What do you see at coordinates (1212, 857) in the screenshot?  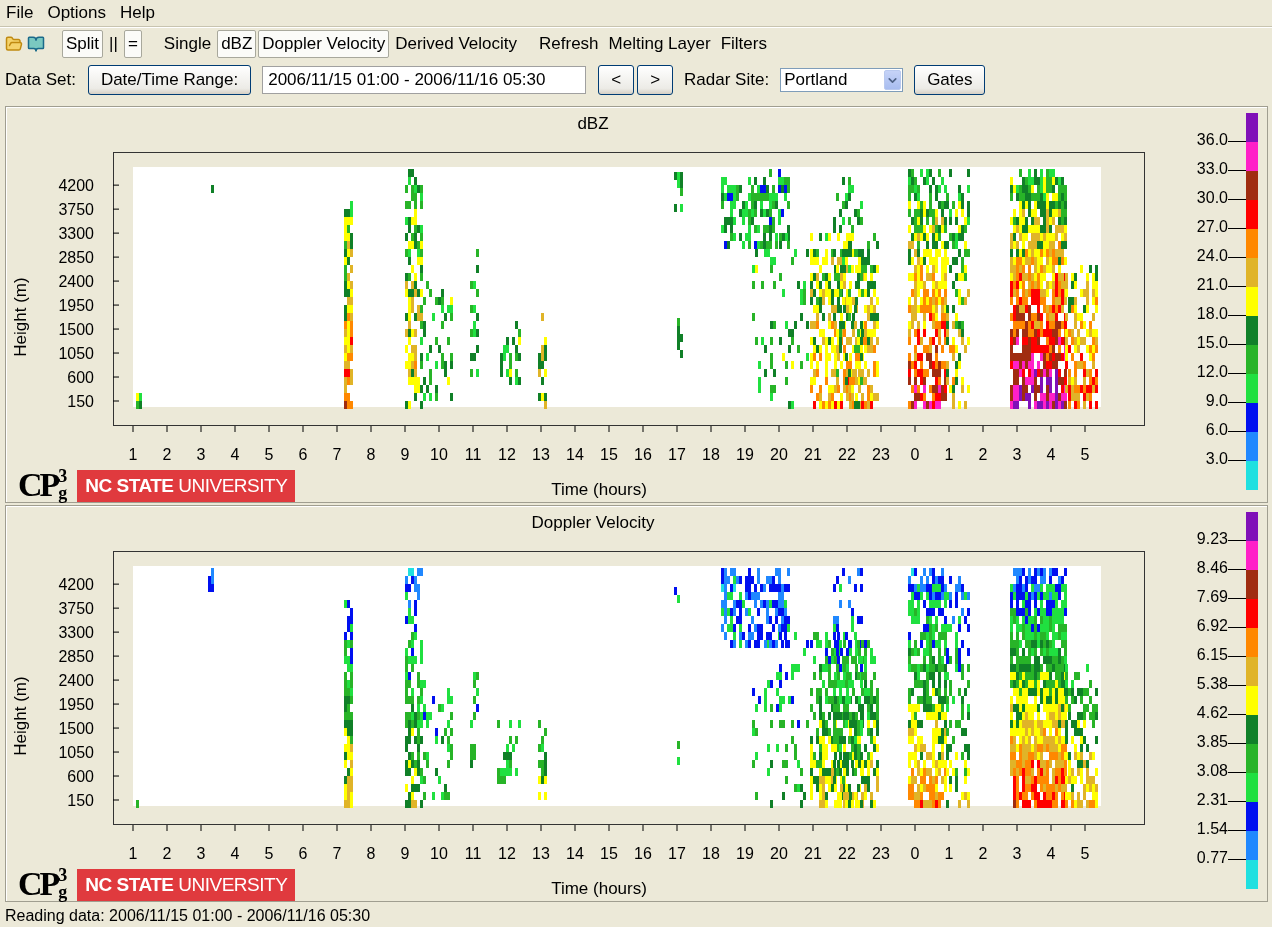 I see `colorbar-label: 0.77` at bounding box center [1212, 857].